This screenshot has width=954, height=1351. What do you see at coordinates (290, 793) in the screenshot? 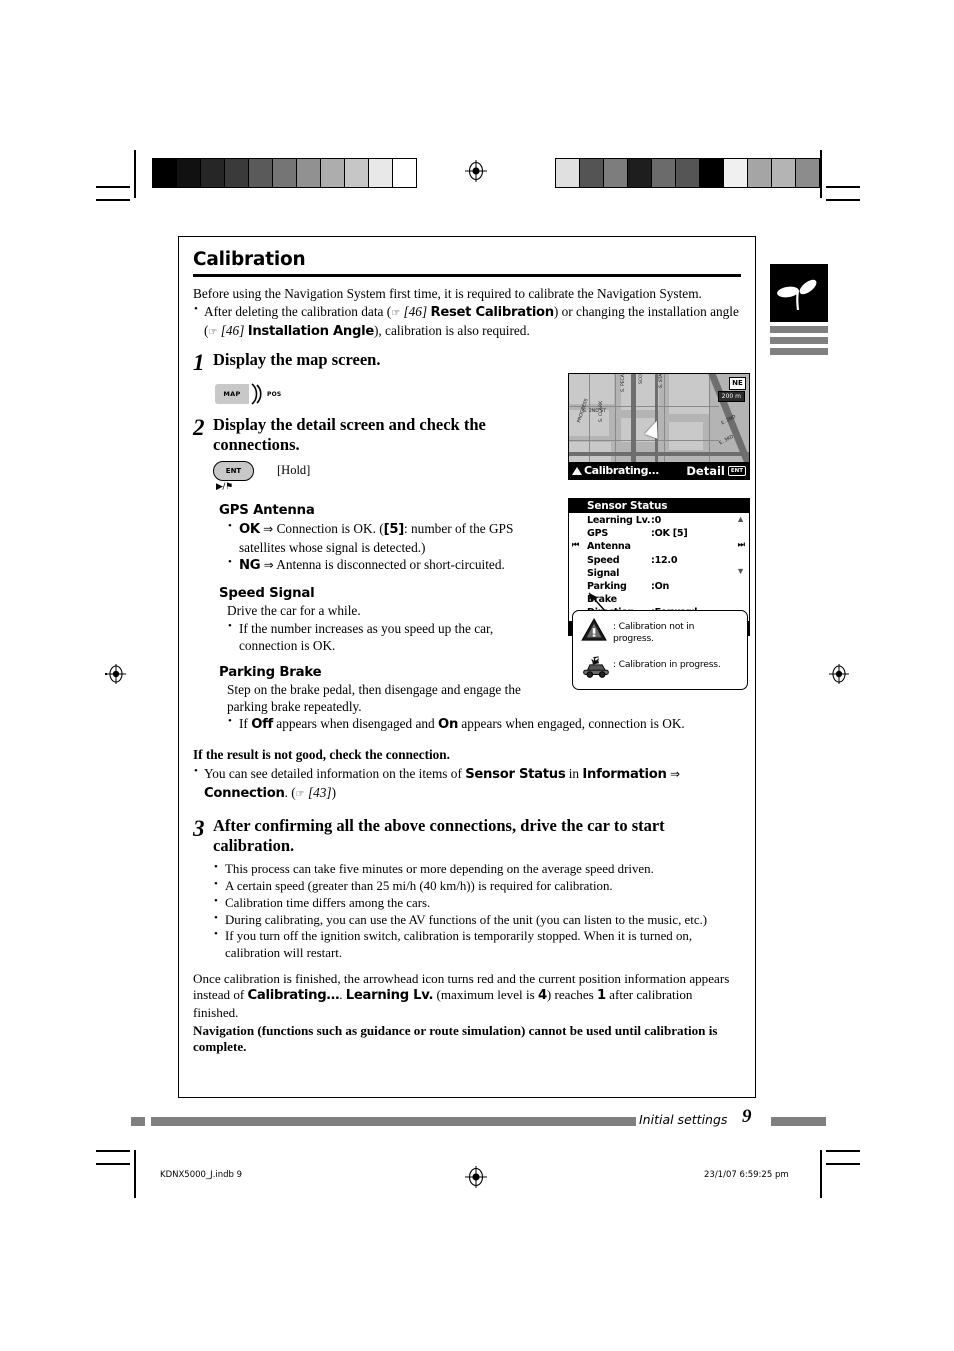
I see `rn-text-c: . (` at bounding box center [290, 793].